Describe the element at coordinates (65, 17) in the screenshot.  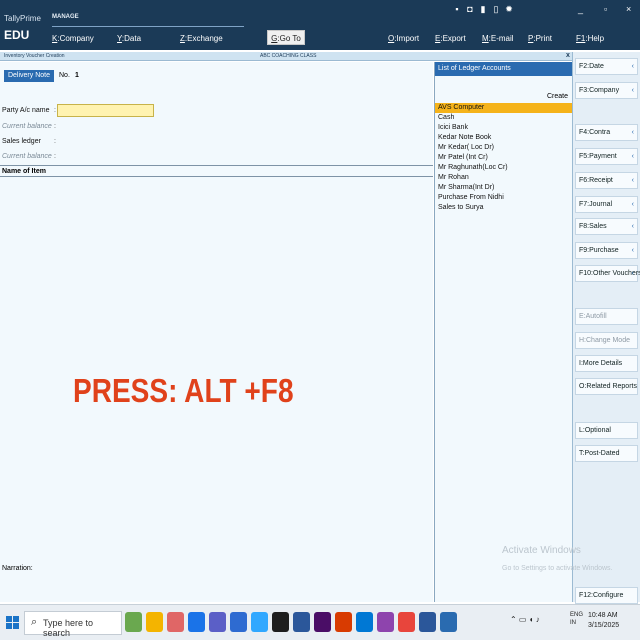
I see `manage-label: MANAGE` at that location.